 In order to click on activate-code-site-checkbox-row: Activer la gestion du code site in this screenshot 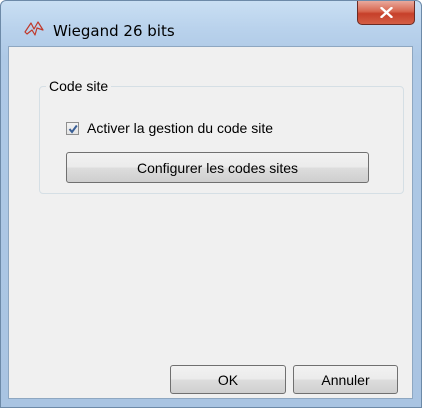, I will do `click(169, 128)`.